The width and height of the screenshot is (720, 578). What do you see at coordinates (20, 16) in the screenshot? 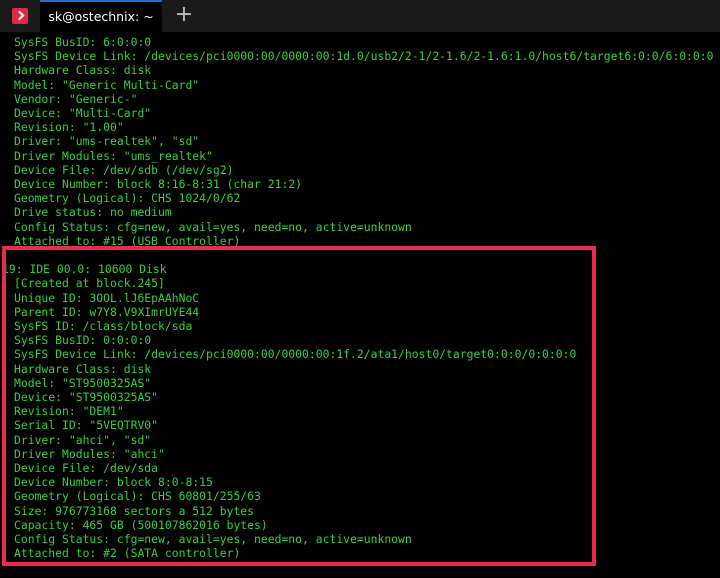
I see `terminal-icon` at bounding box center [20, 16].